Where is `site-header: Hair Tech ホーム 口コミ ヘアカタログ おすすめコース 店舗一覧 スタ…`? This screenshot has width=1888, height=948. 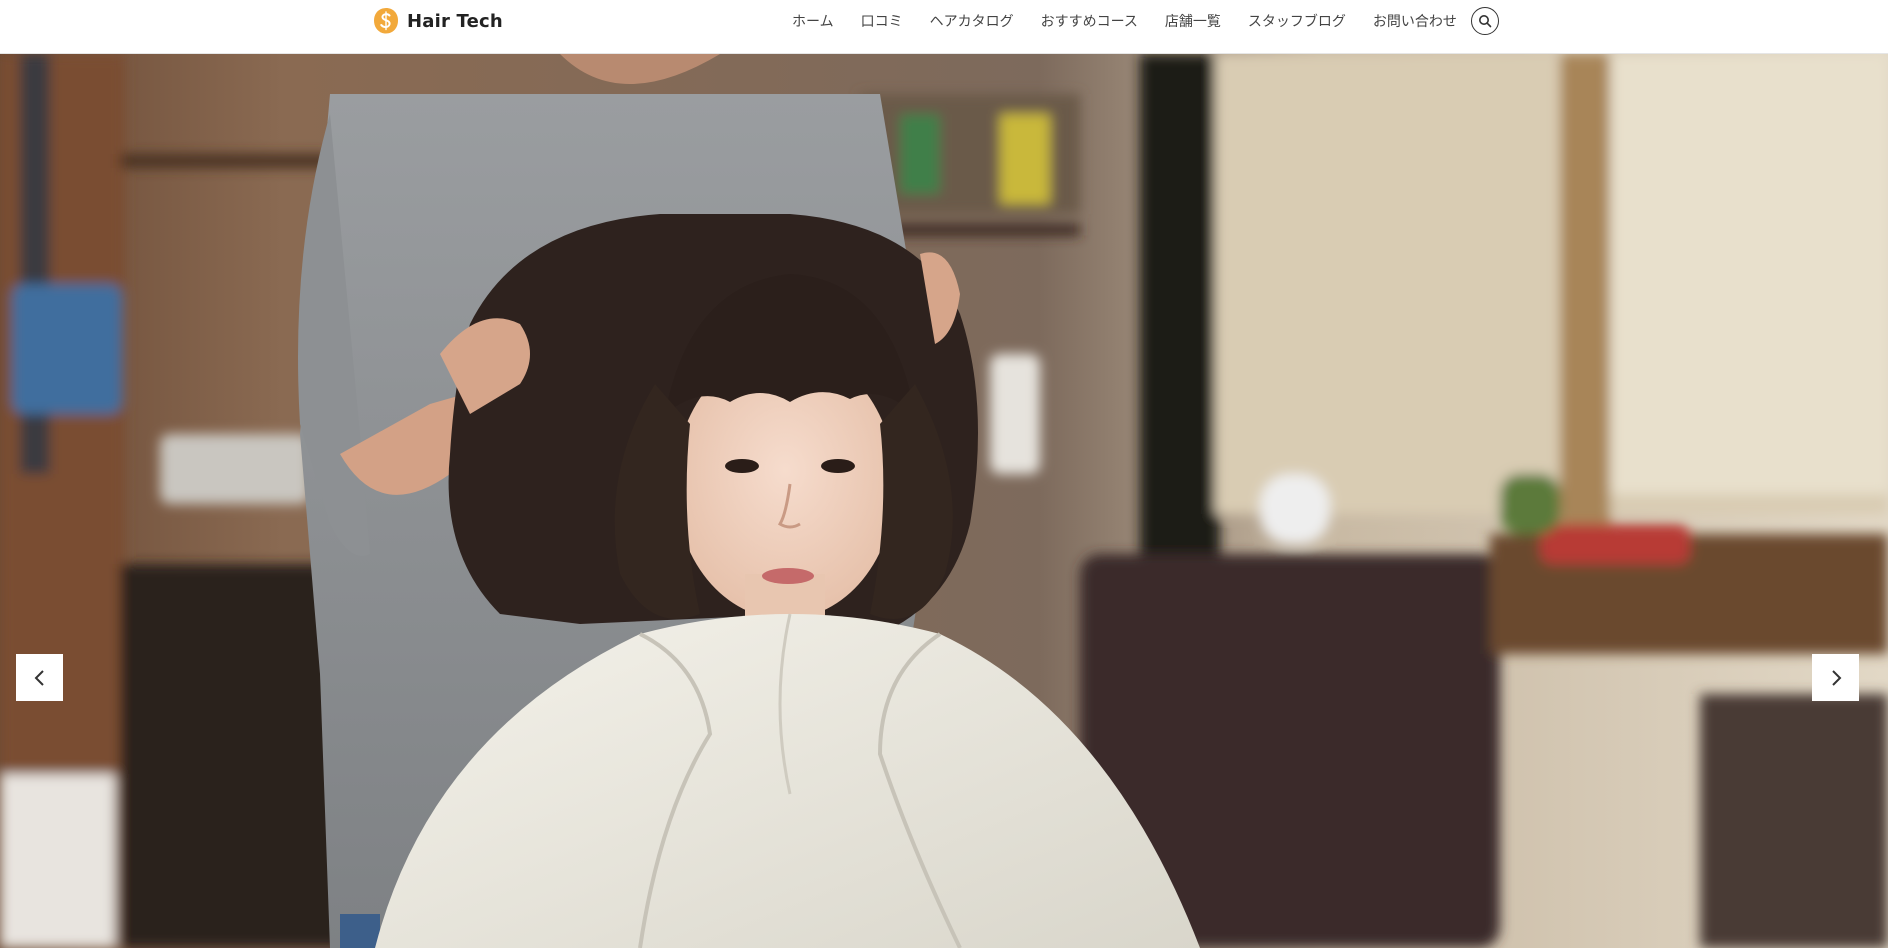
site-header: Hair Tech ホーム 口コミ ヘアカタログ おすすめコース 店舗一覧 スタ… is located at coordinates (944, 27).